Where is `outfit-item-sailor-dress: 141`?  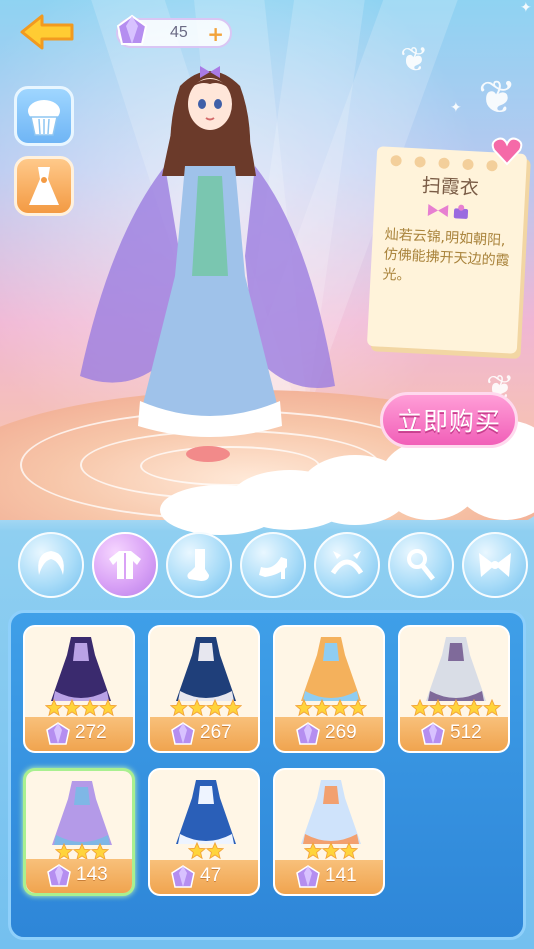
outfit-item-sailor-dress: 141 is located at coordinates (329, 832).